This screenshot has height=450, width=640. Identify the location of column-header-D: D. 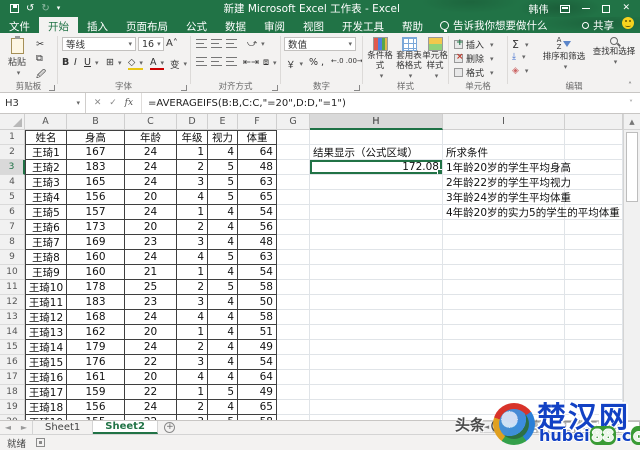
(192, 122).